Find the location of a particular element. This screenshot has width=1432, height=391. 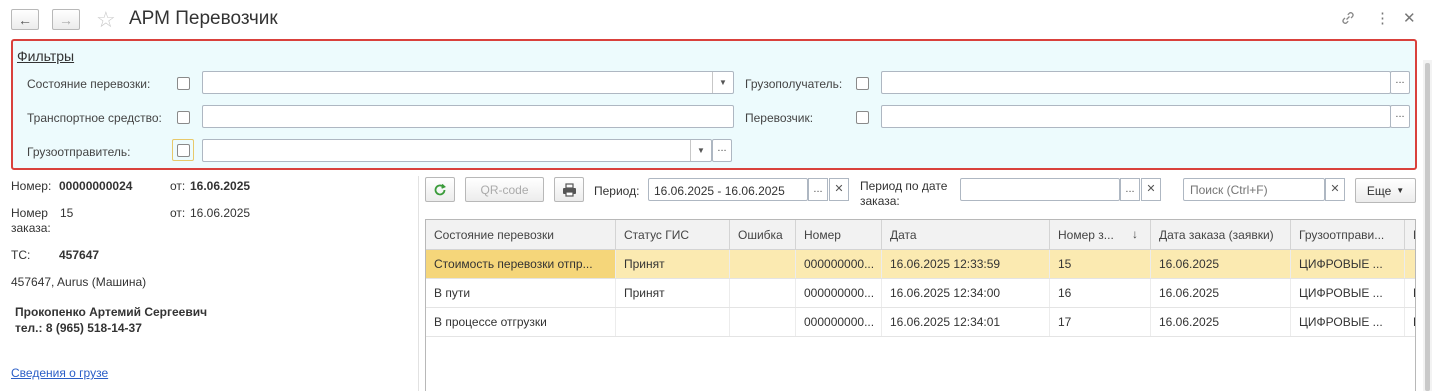

refresh-button is located at coordinates (440, 189).